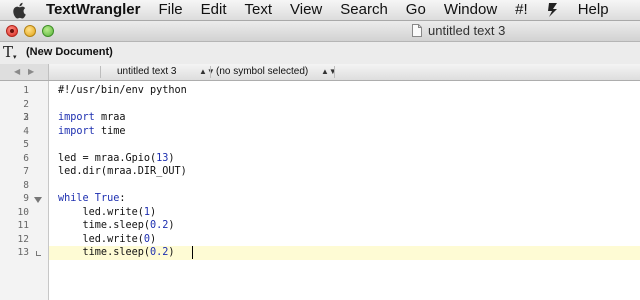 The width and height of the screenshot is (640, 300). I want to click on code-line-12: led.write(0), so click(107, 239).